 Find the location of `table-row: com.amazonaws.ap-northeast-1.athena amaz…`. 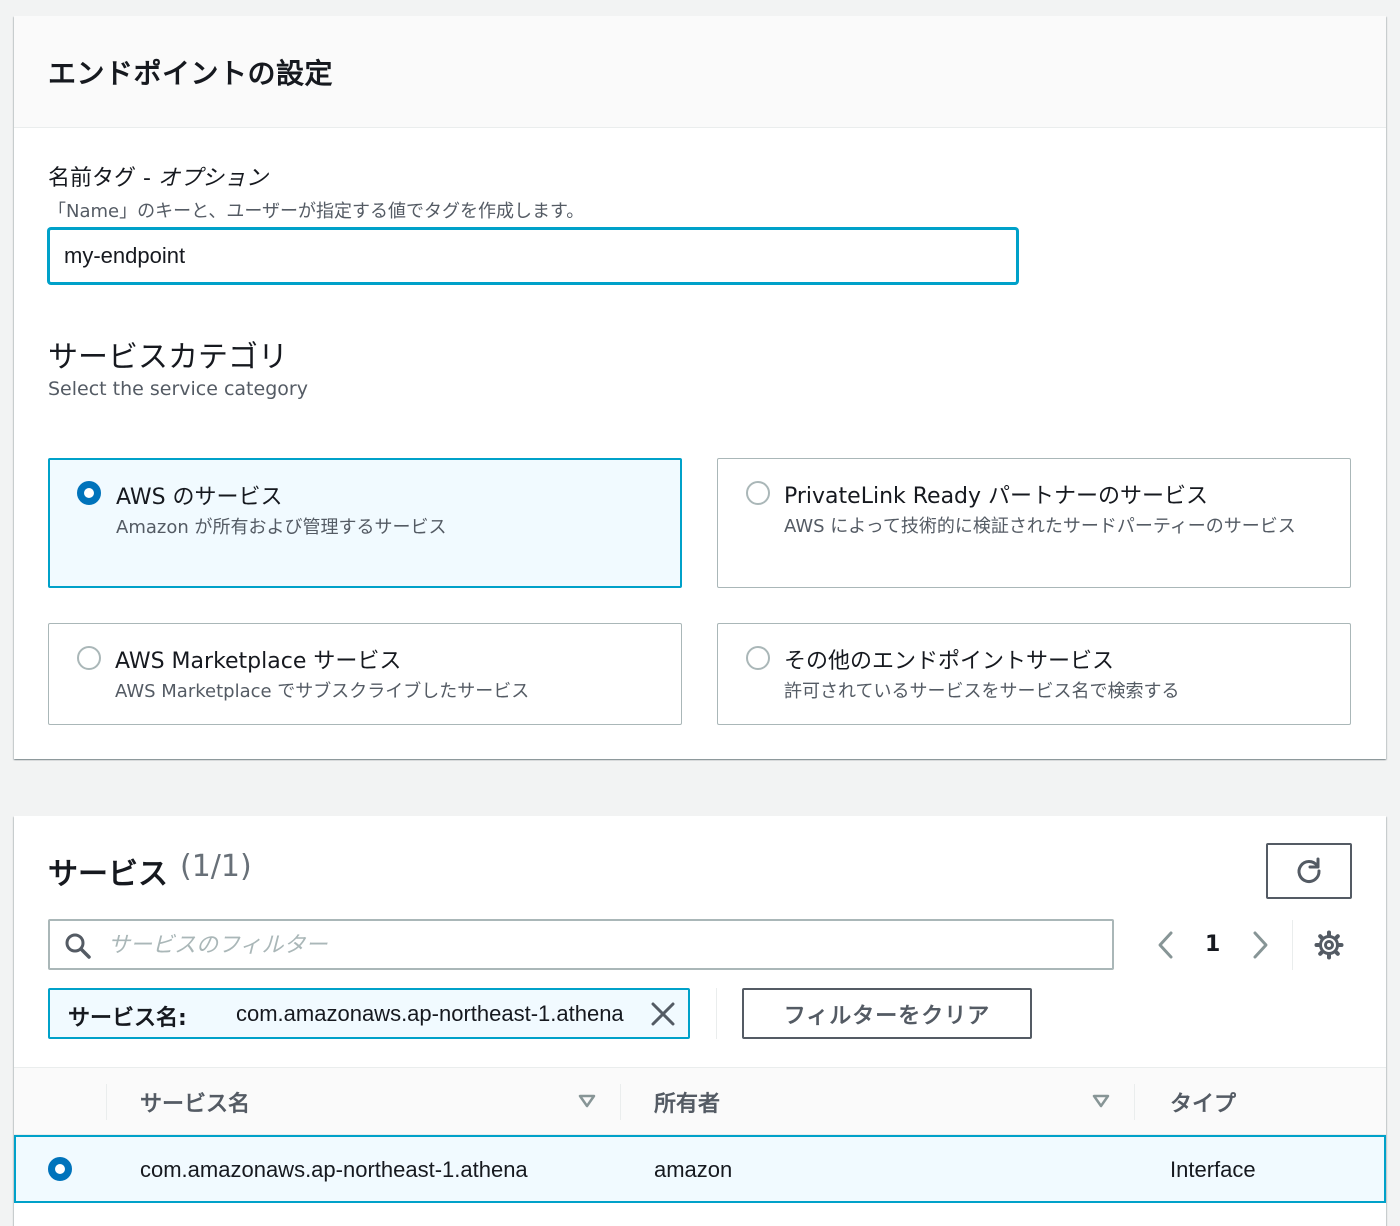

table-row: com.amazonaws.ap-northeast-1.athena amaz… is located at coordinates (700, 1169).